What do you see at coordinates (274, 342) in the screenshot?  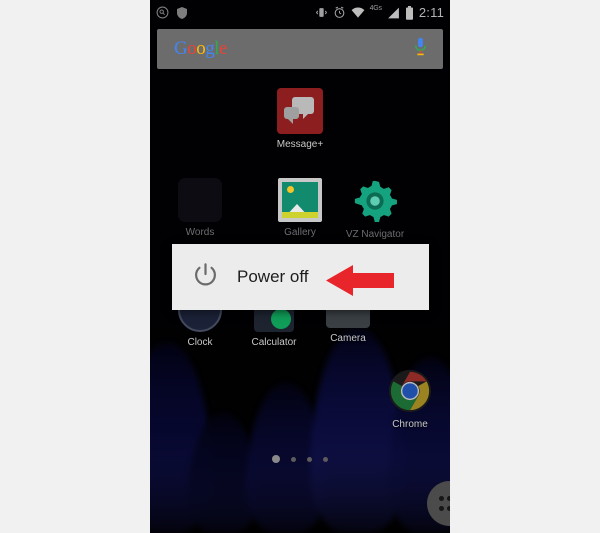 I see `app-label: Calculator` at bounding box center [274, 342].